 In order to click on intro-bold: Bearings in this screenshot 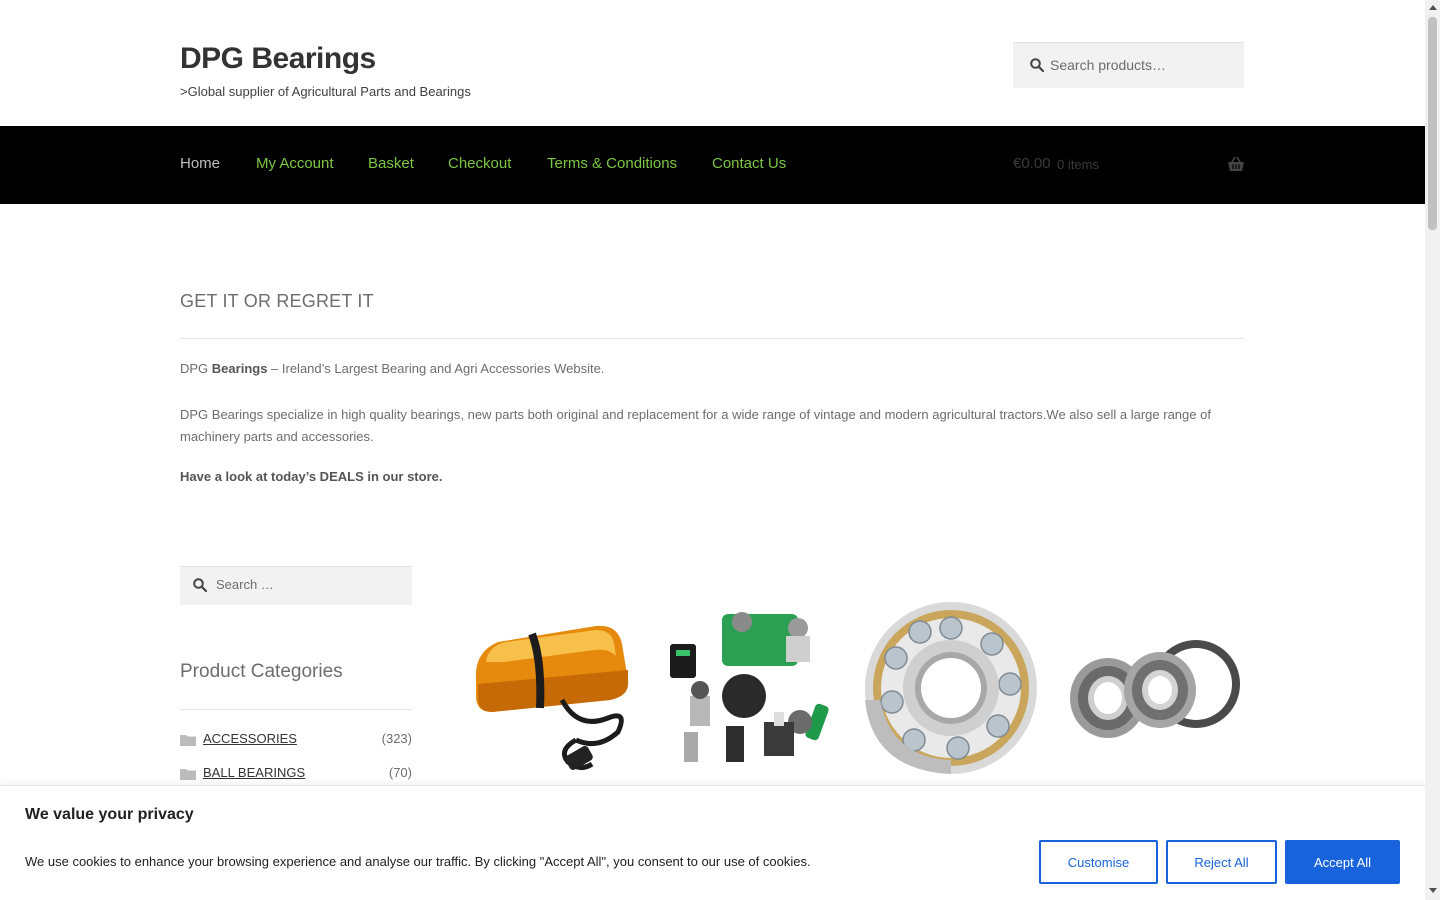, I will do `click(239, 368)`.